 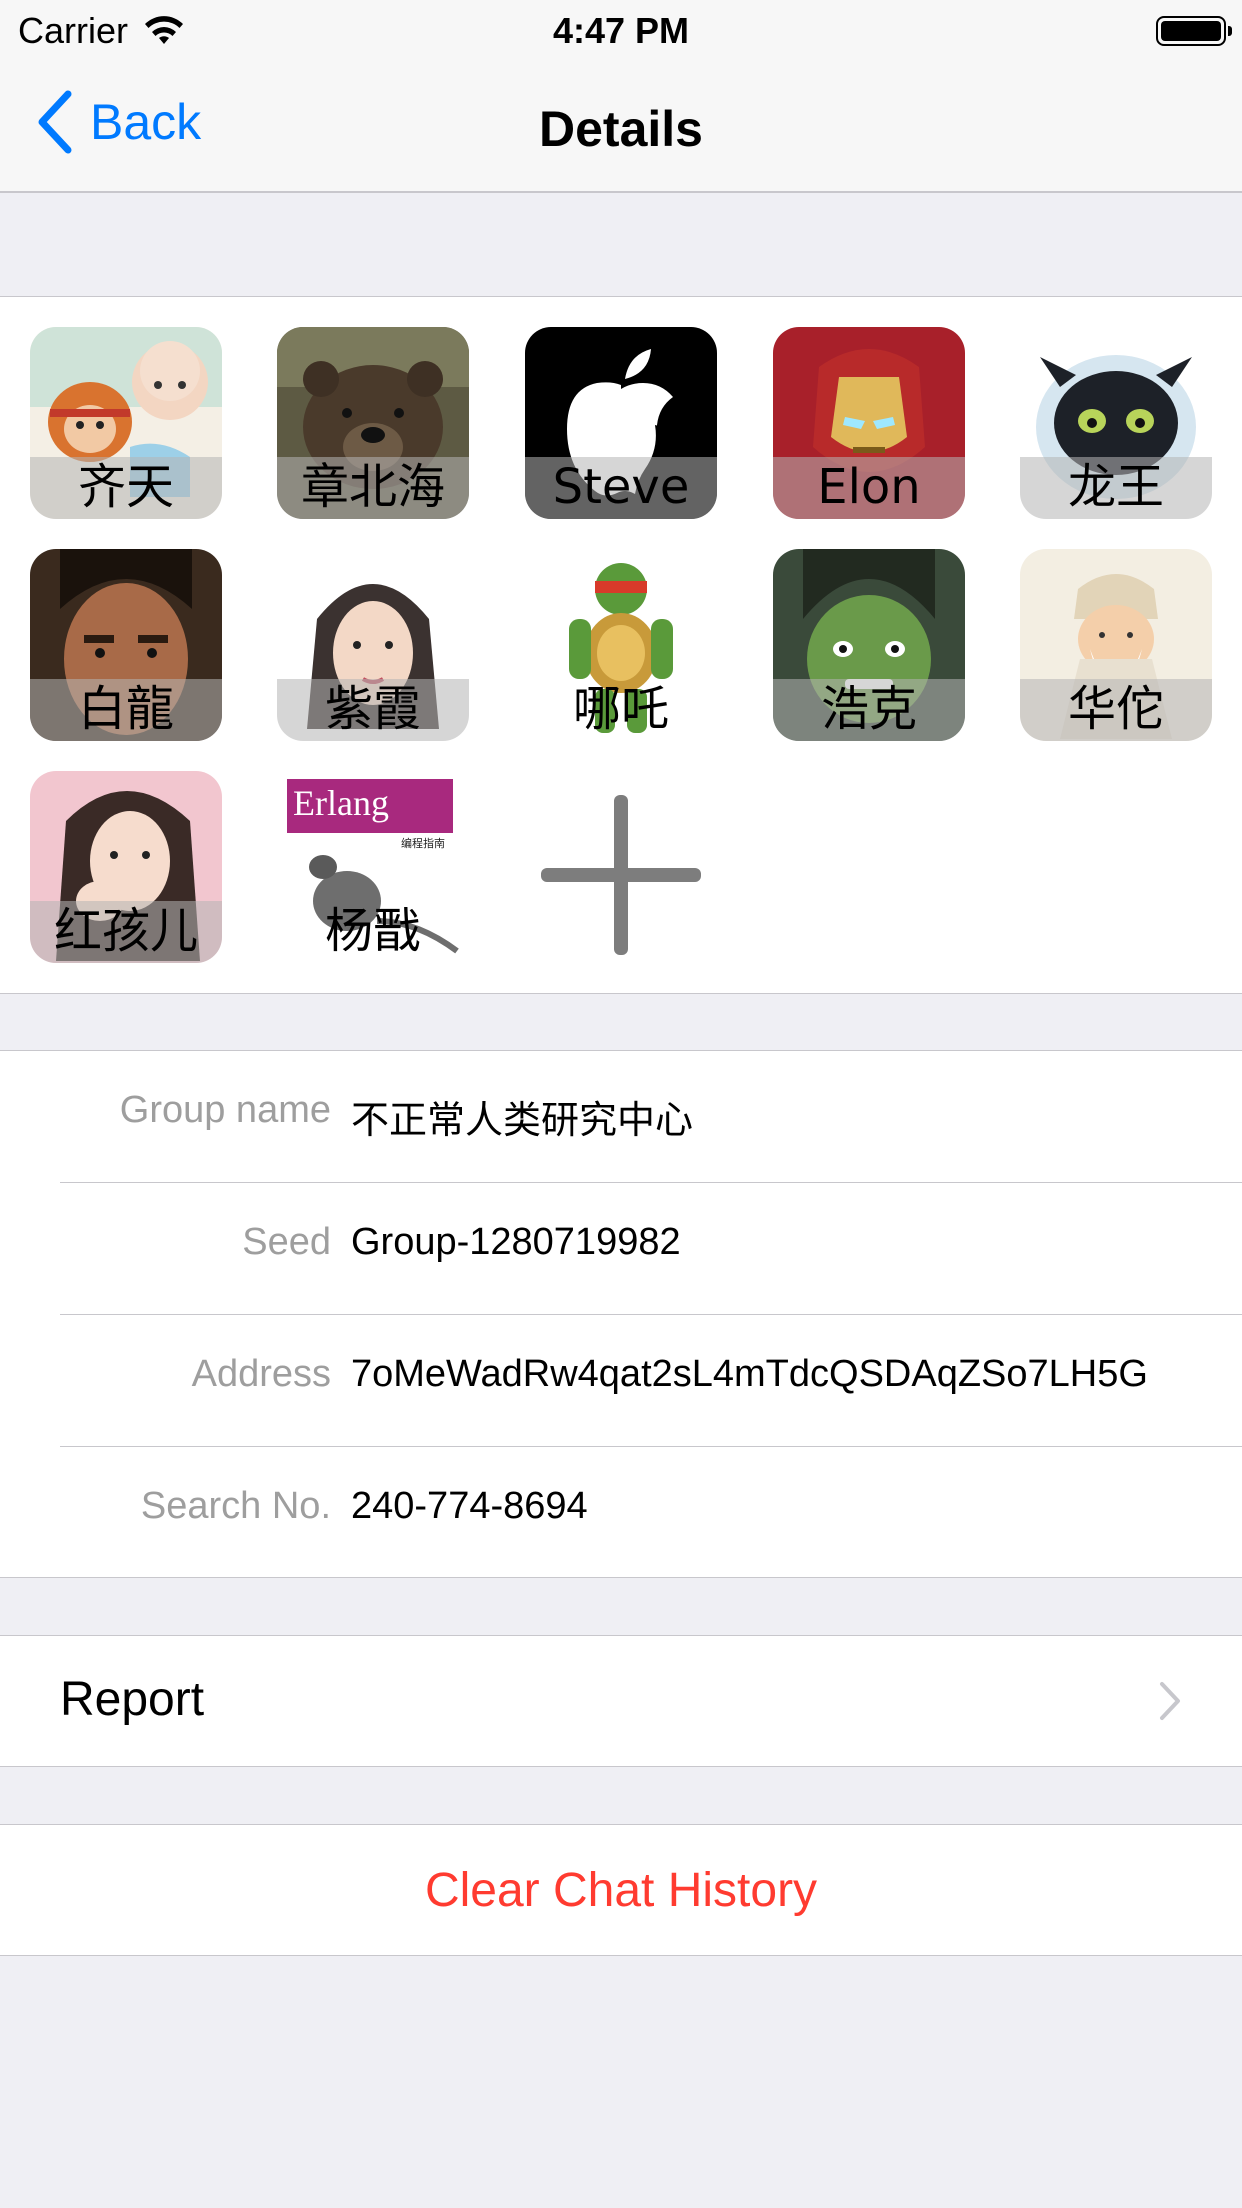 What do you see at coordinates (126, 645) in the screenshot?
I see `member-avatar-bailong: 白龍` at bounding box center [126, 645].